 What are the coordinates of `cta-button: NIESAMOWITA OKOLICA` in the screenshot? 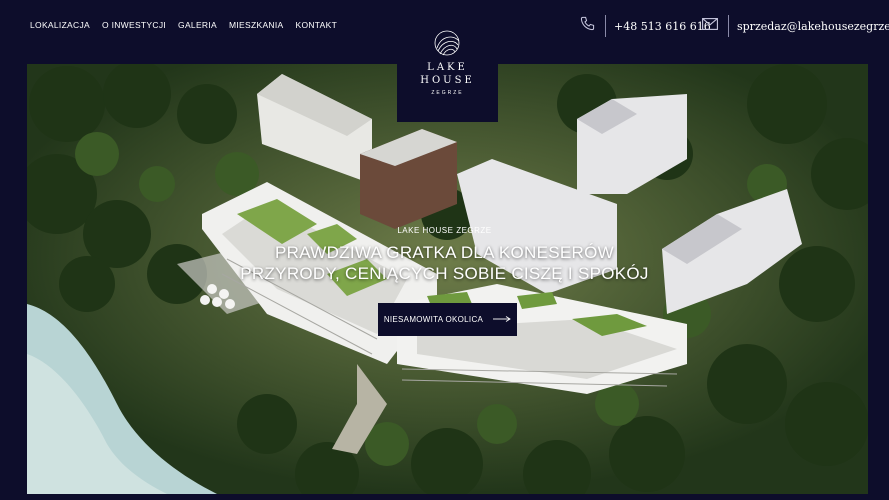 It's located at (447, 319).